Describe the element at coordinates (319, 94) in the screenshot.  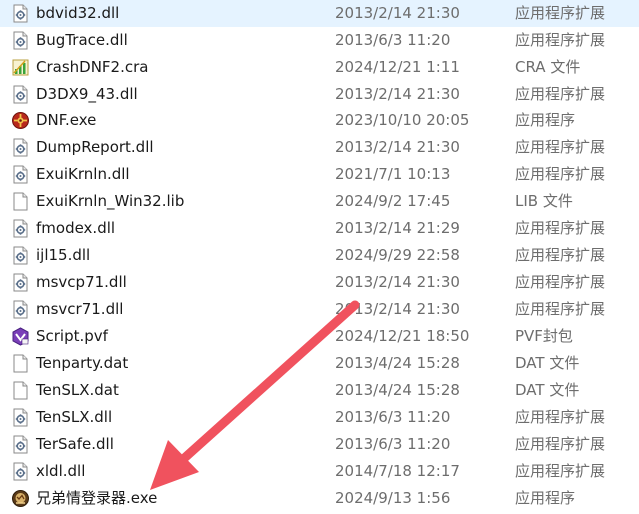
I see `file-row: D3DX9_43.dll 2013/2/14 21:30 应用程序扩展` at that location.